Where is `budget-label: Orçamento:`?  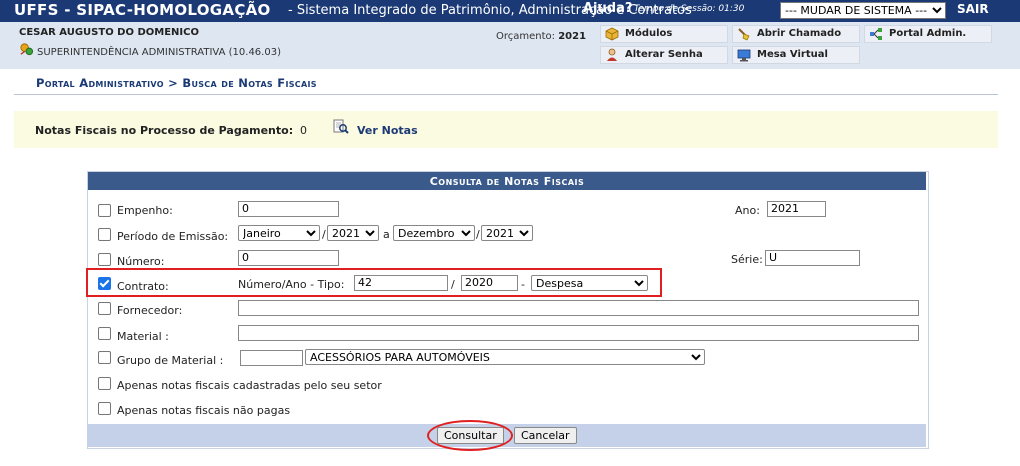
budget-label: Orçamento: is located at coordinates (526, 36).